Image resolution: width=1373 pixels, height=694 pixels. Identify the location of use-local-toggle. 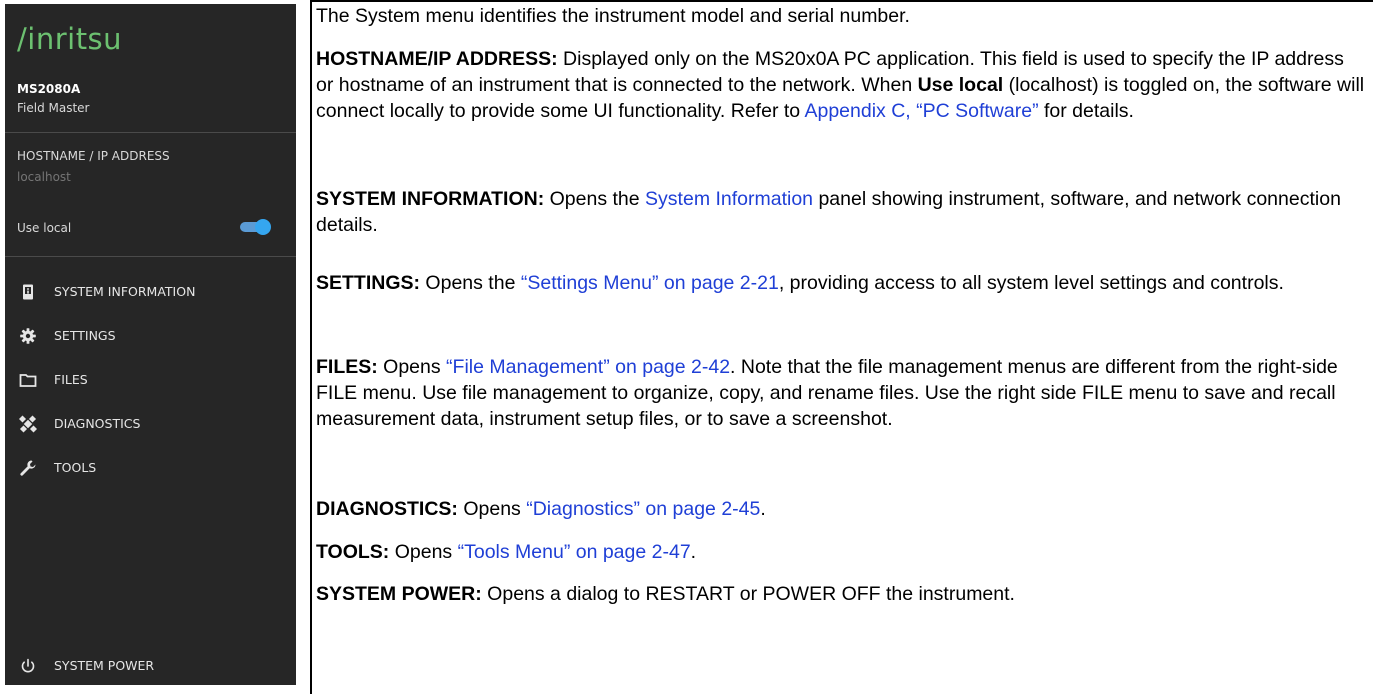
(254, 227).